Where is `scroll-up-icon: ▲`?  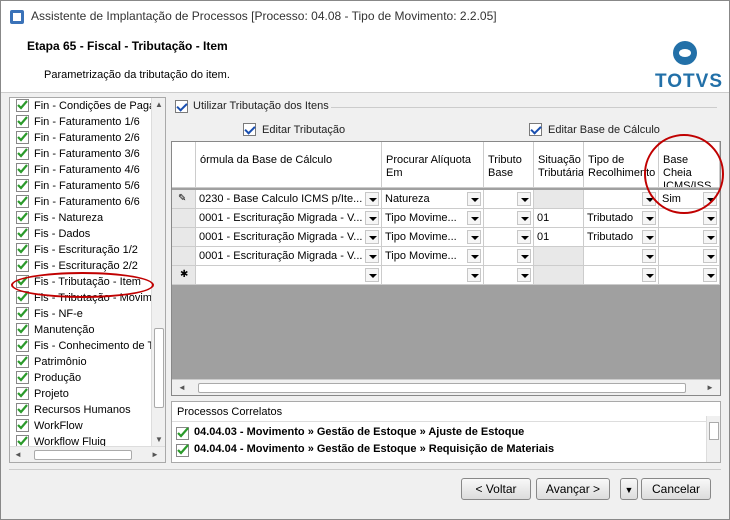
scroll-up-icon: ▲ is located at coordinates (159, 104).